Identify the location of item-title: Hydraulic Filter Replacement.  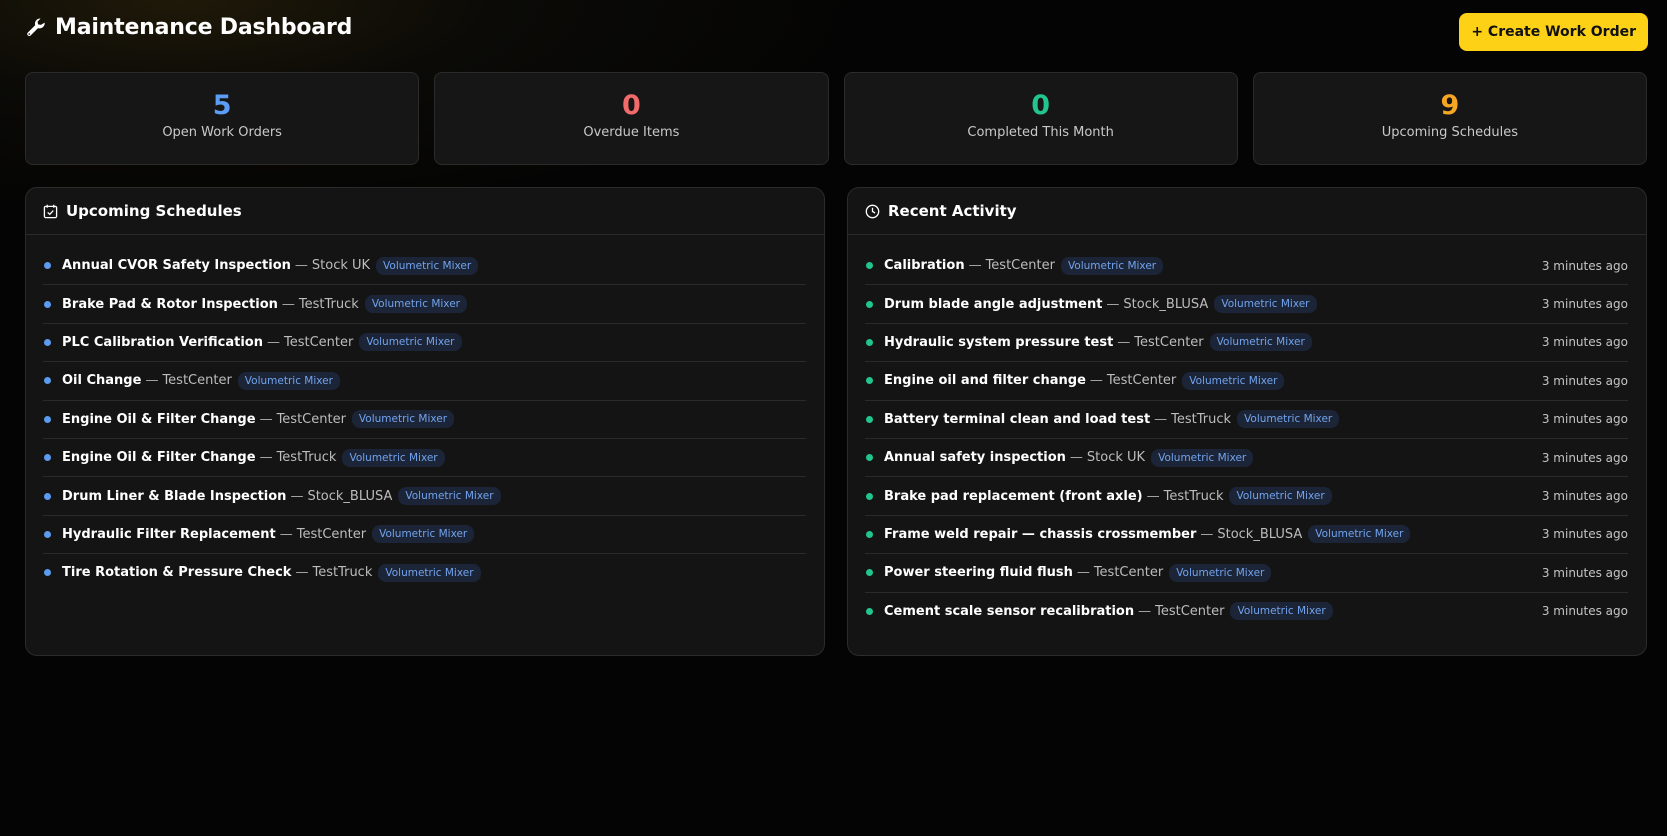
(169, 534).